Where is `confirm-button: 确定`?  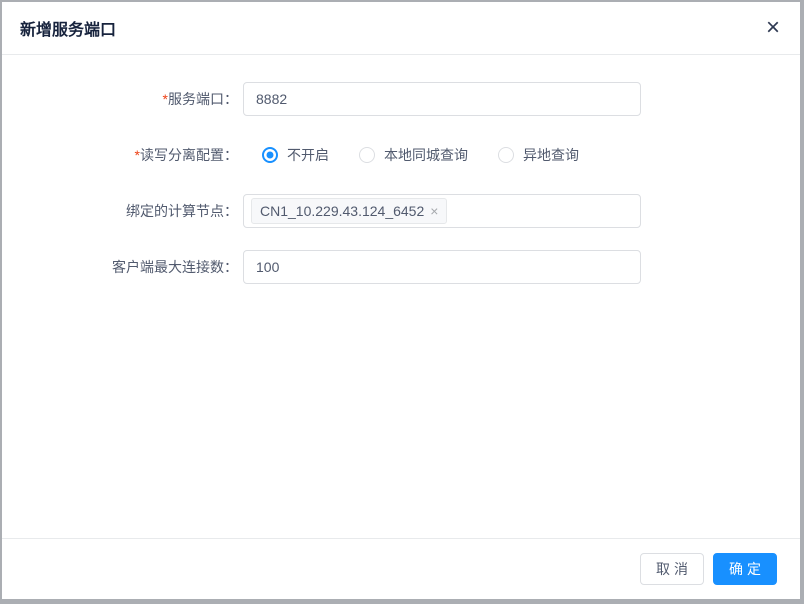 confirm-button: 确定 is located at coordinates (745, 569).